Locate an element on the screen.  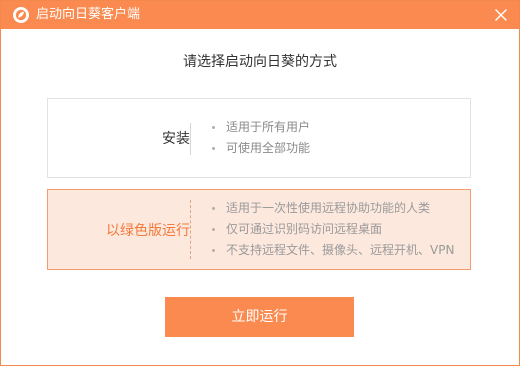
feature-item: 适用于所有用户 is located at coordinates (260, 127).